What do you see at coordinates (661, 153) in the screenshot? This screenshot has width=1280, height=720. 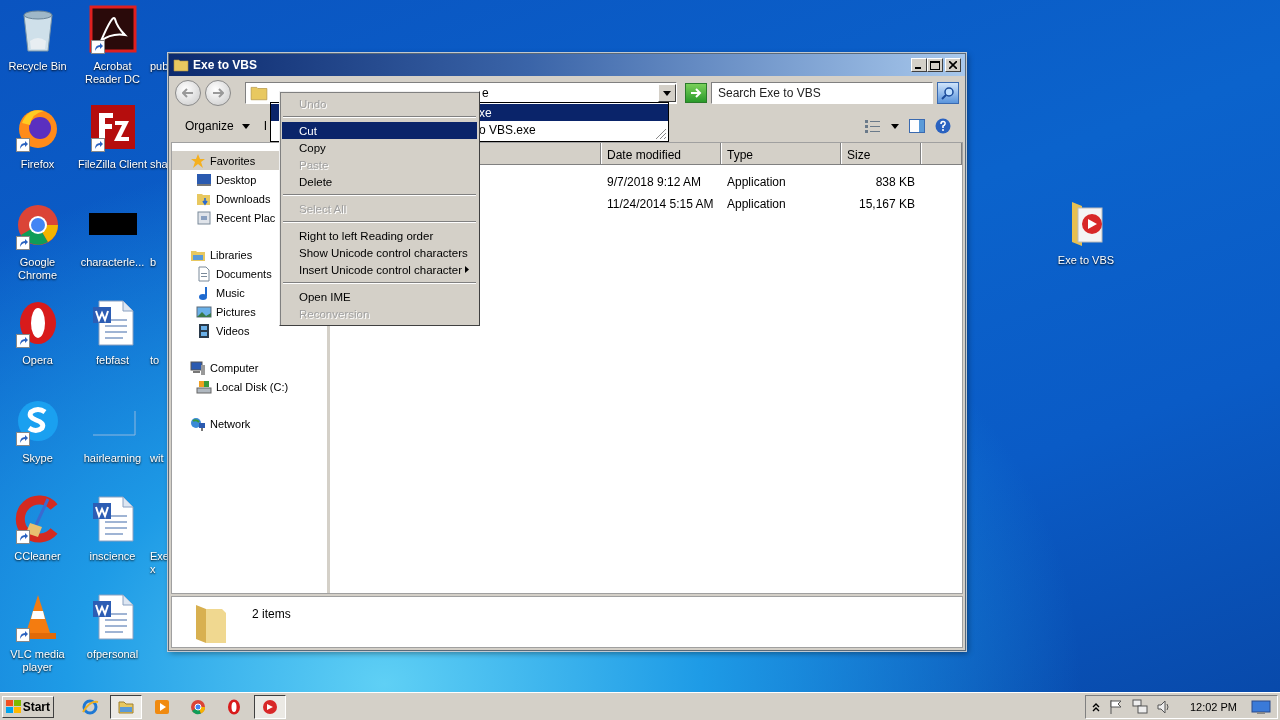 I see `column-header: Date modified` at bounding box center [661, 153].